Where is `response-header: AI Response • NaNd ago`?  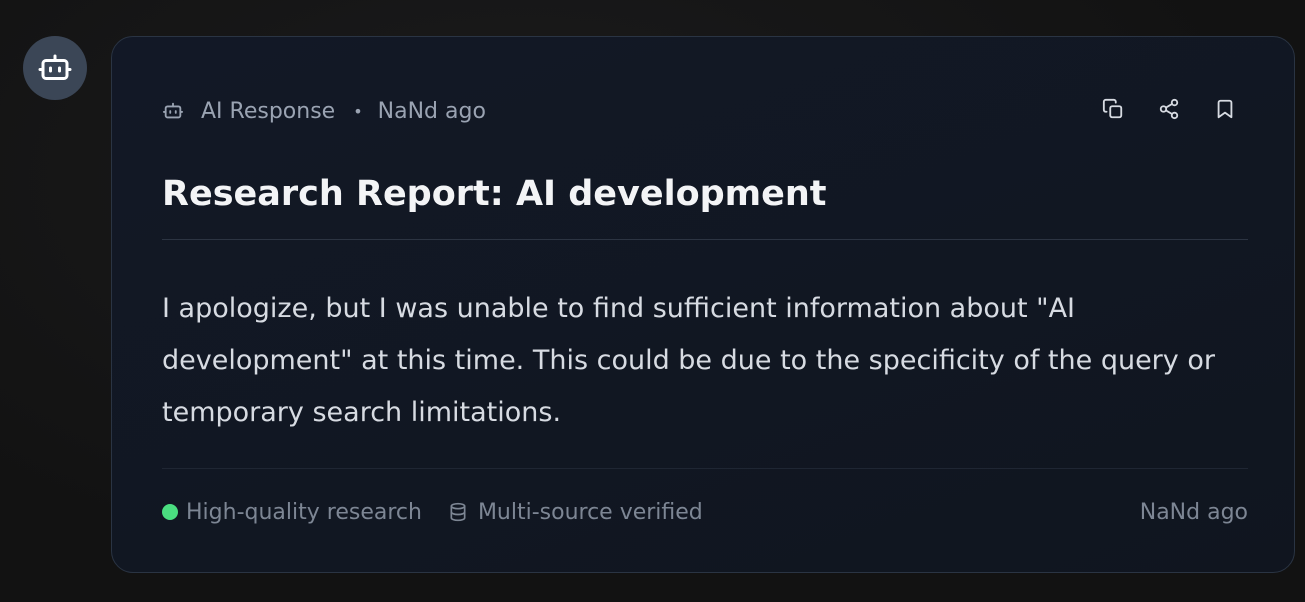 response-header: AI Response • NaNd ago is located at coordinates (324, 111).